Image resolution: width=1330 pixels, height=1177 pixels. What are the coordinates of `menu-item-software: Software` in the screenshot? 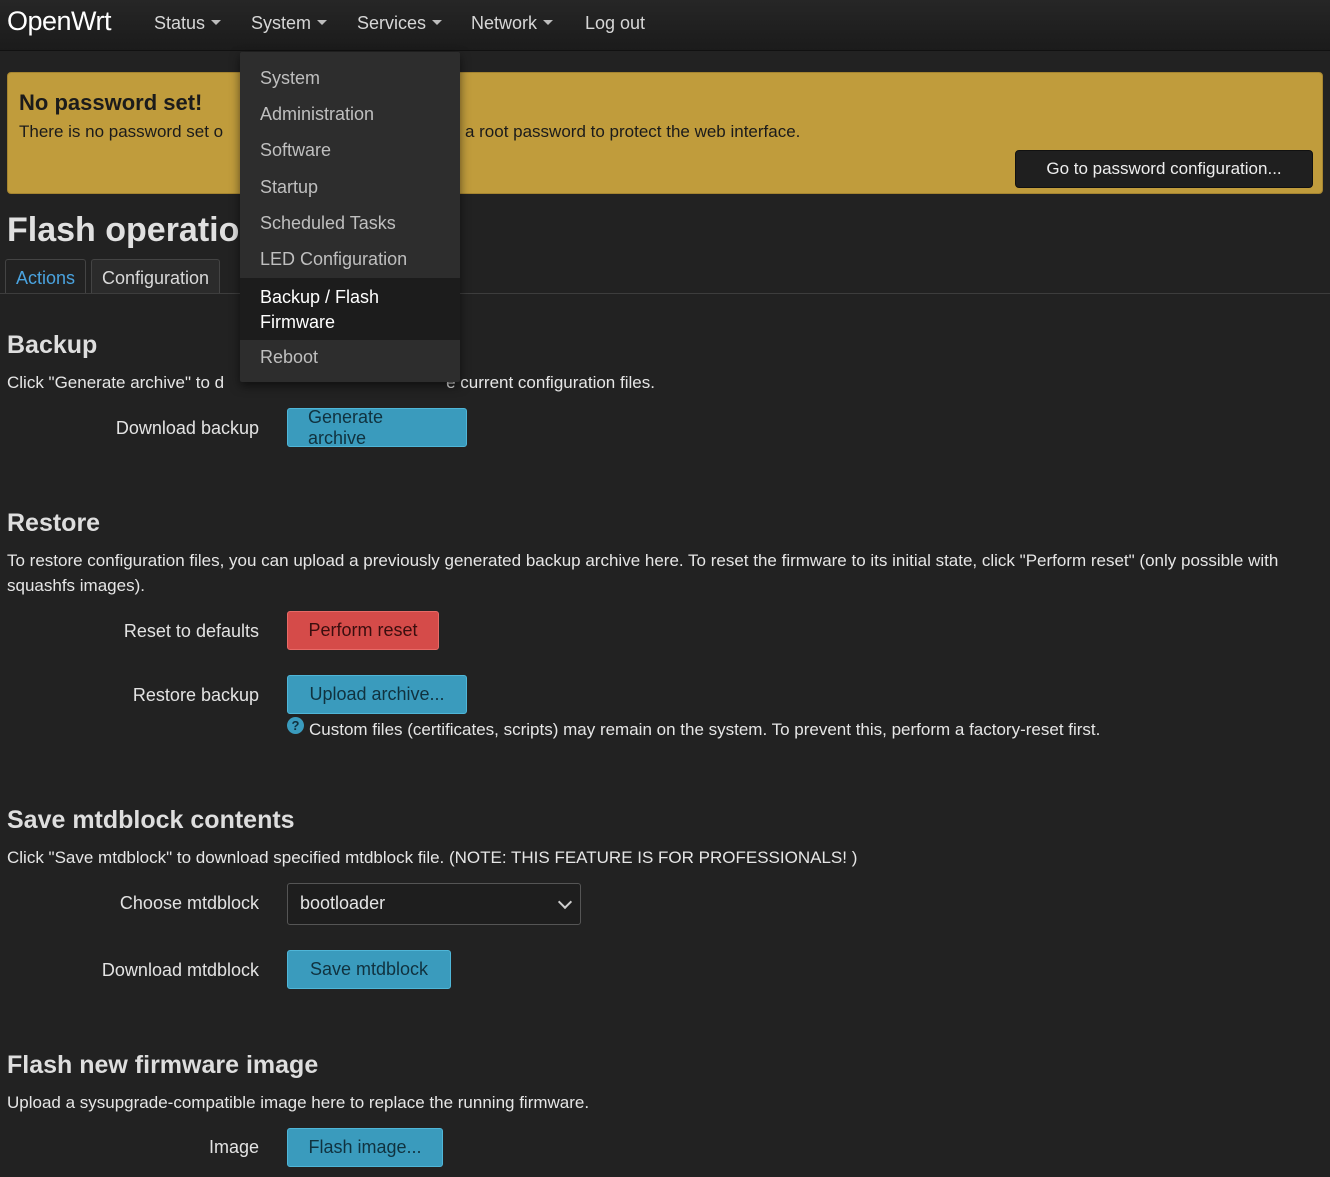 It's located at (350, 150).